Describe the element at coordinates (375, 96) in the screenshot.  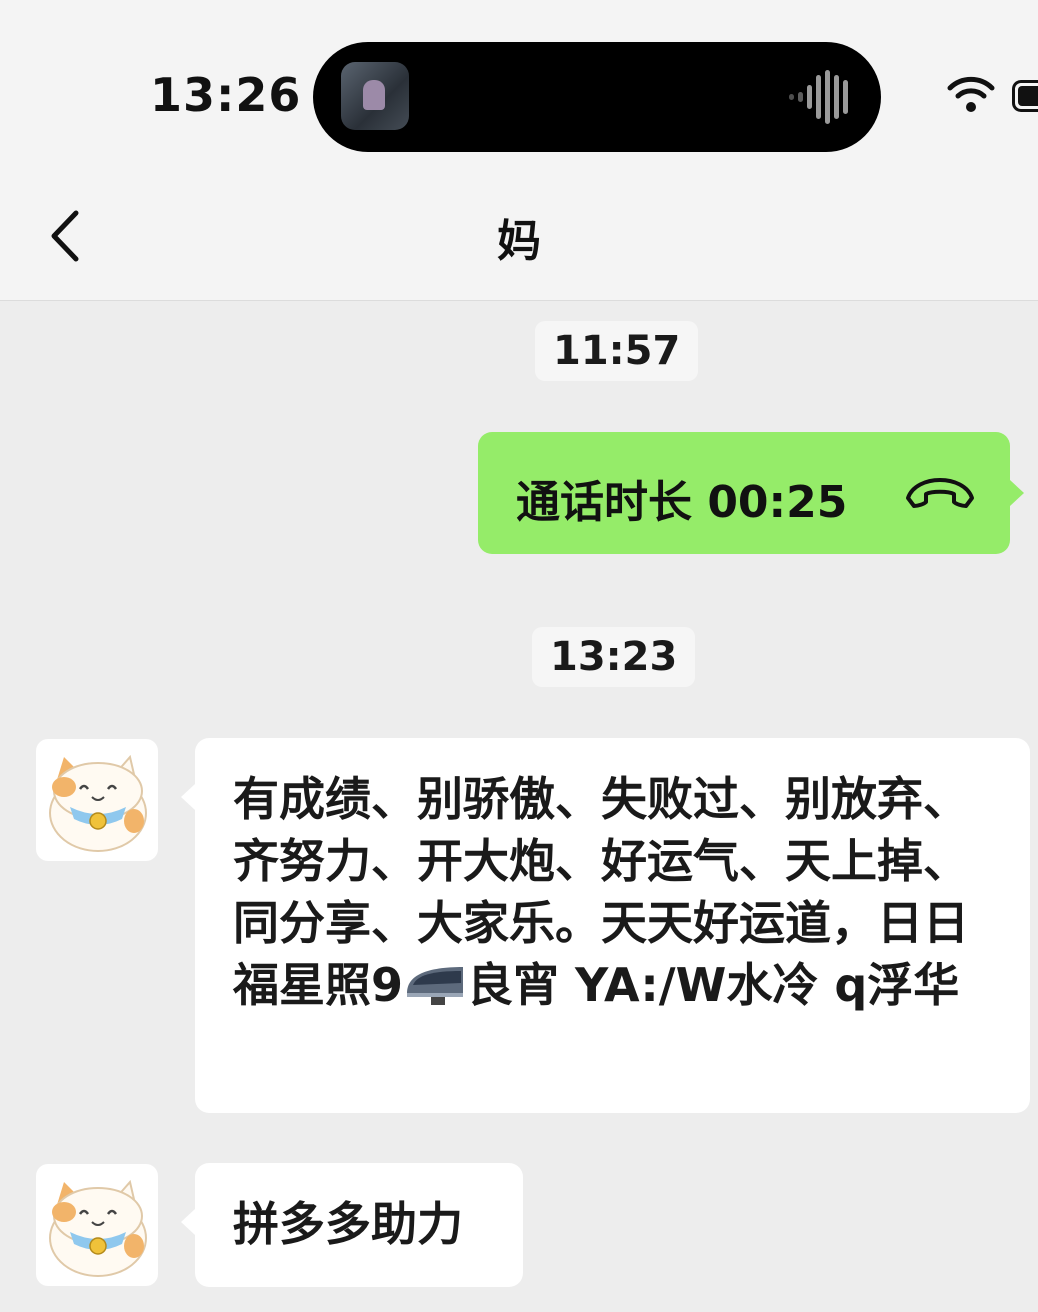
I see `media-thumbnail` at that location.